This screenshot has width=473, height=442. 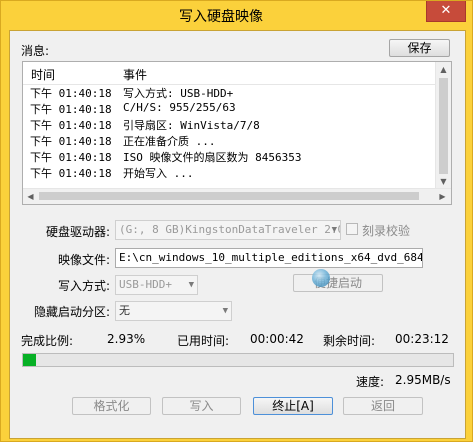 I want to click on write-button: 写入, so click(x=201, y=406).